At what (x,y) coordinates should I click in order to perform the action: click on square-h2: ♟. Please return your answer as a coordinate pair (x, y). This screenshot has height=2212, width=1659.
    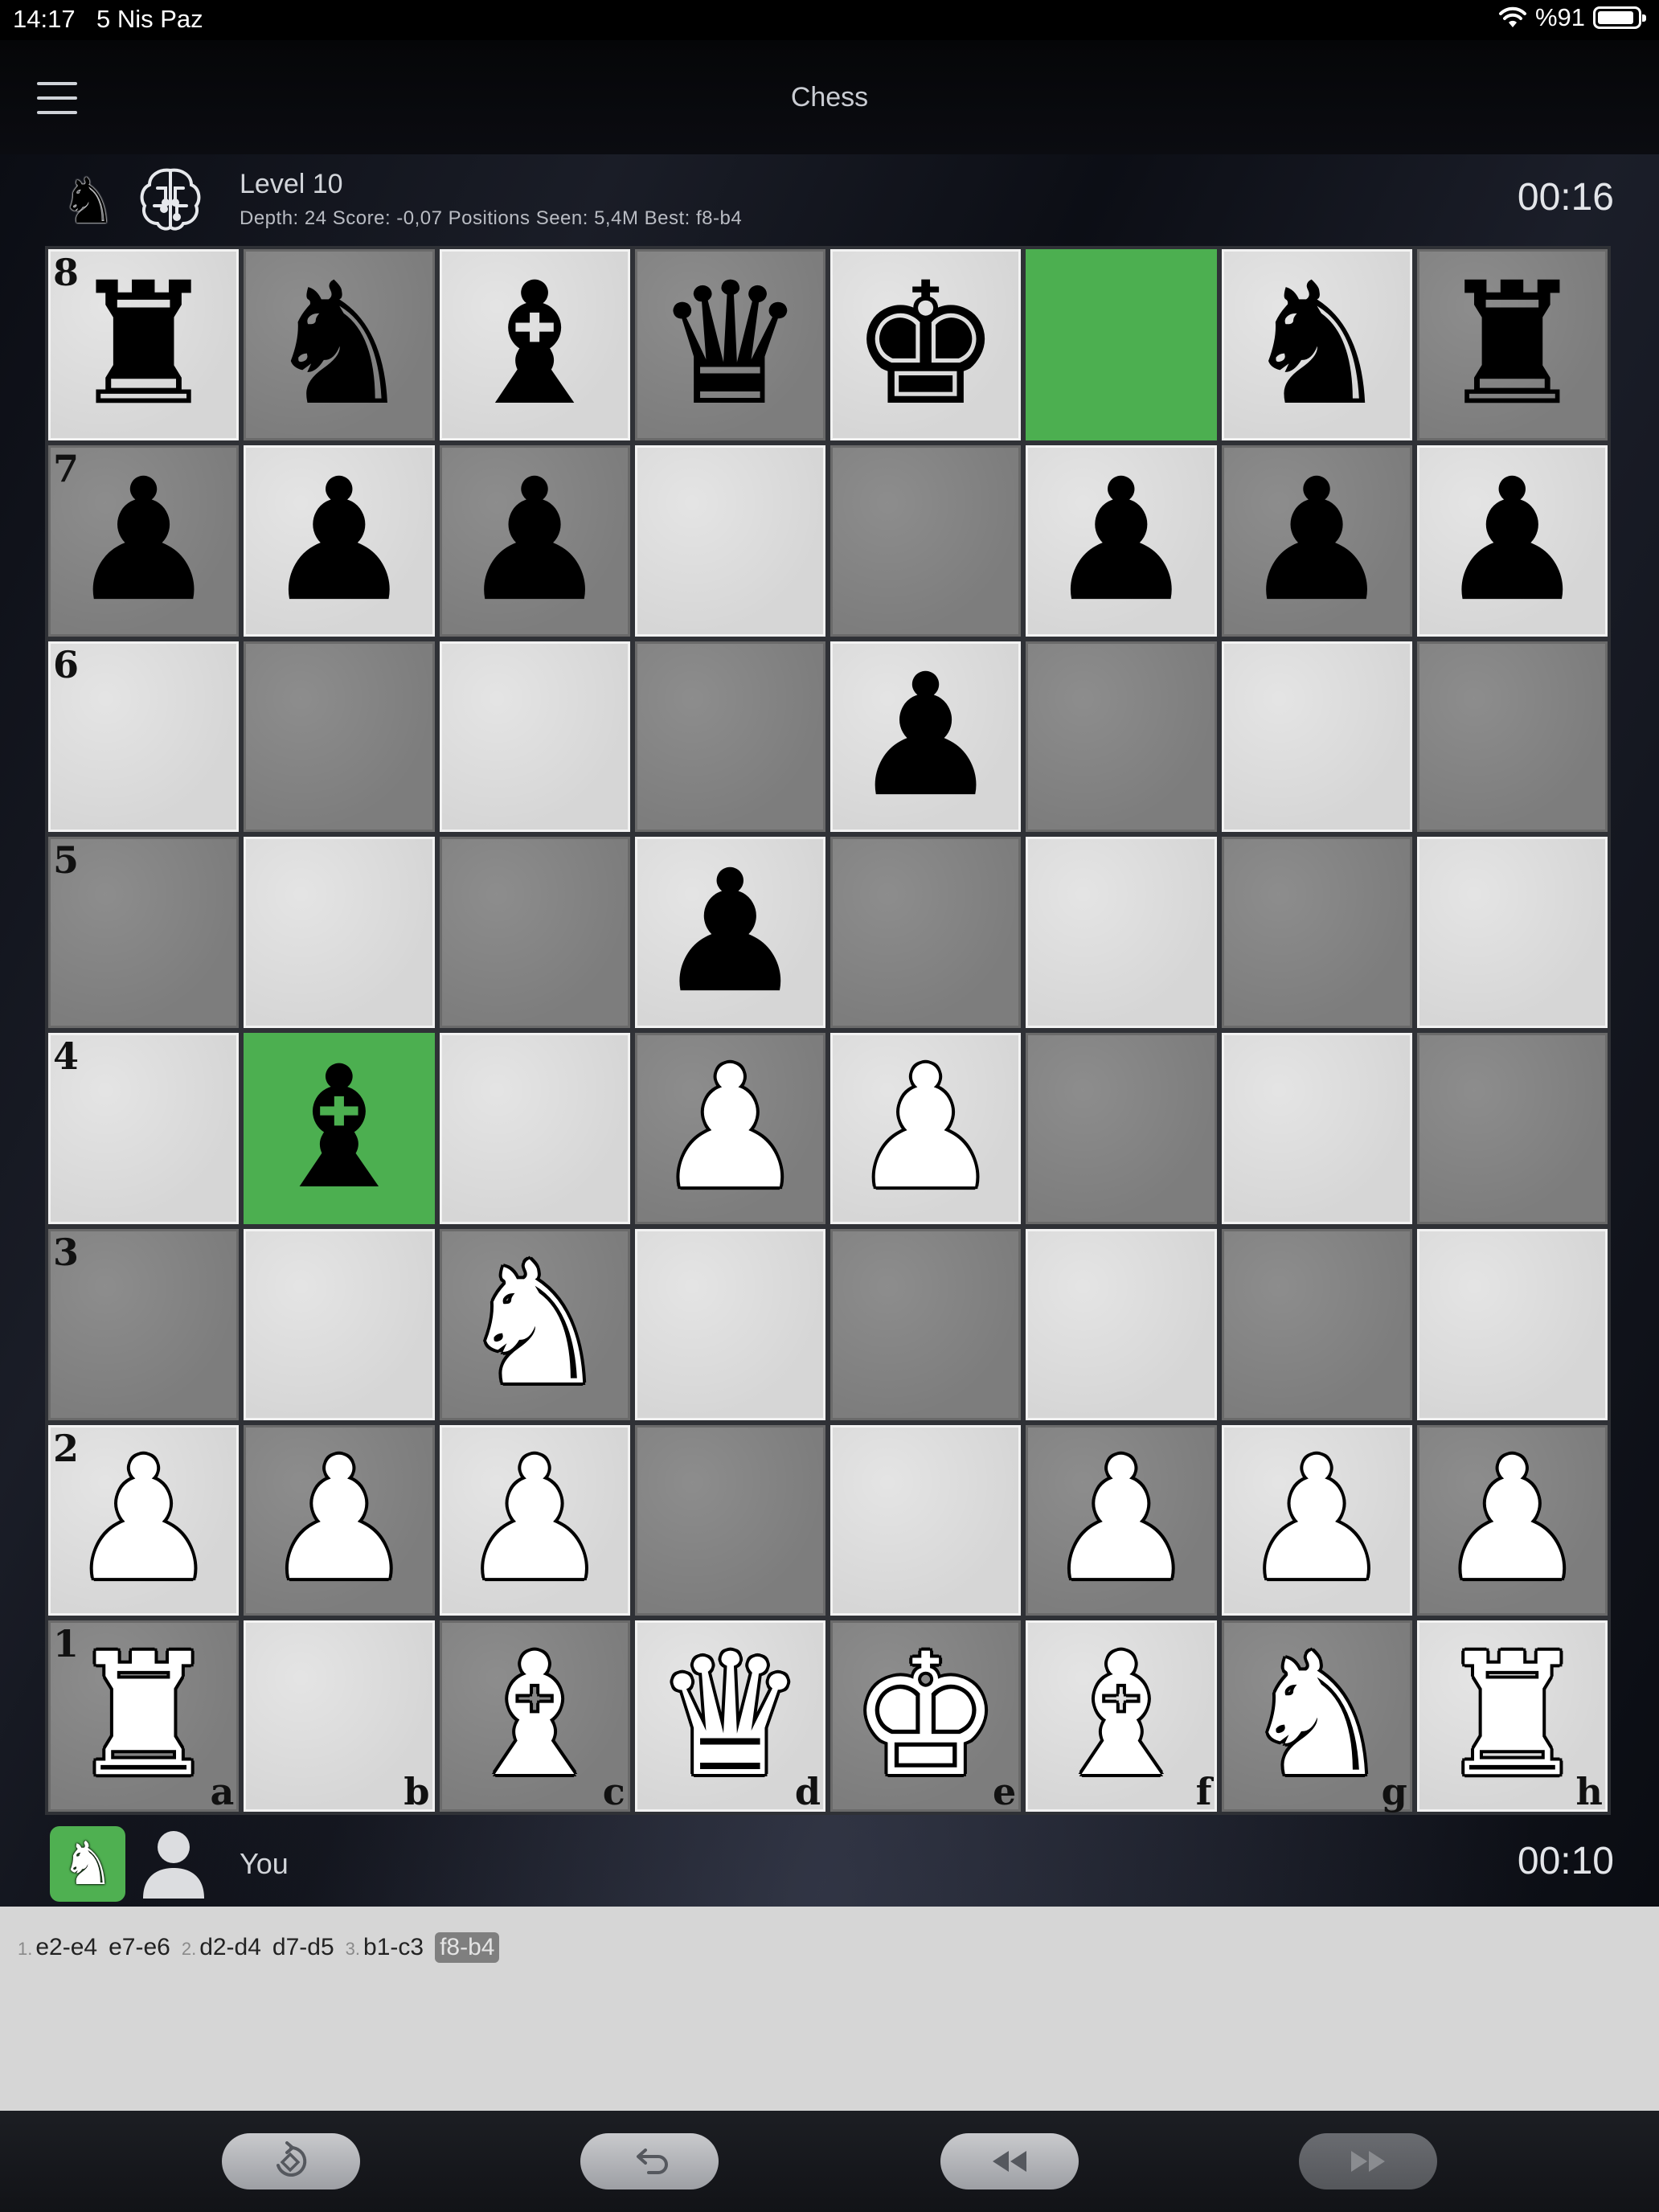
    Looking at the image, I should click on (1512, 1520).